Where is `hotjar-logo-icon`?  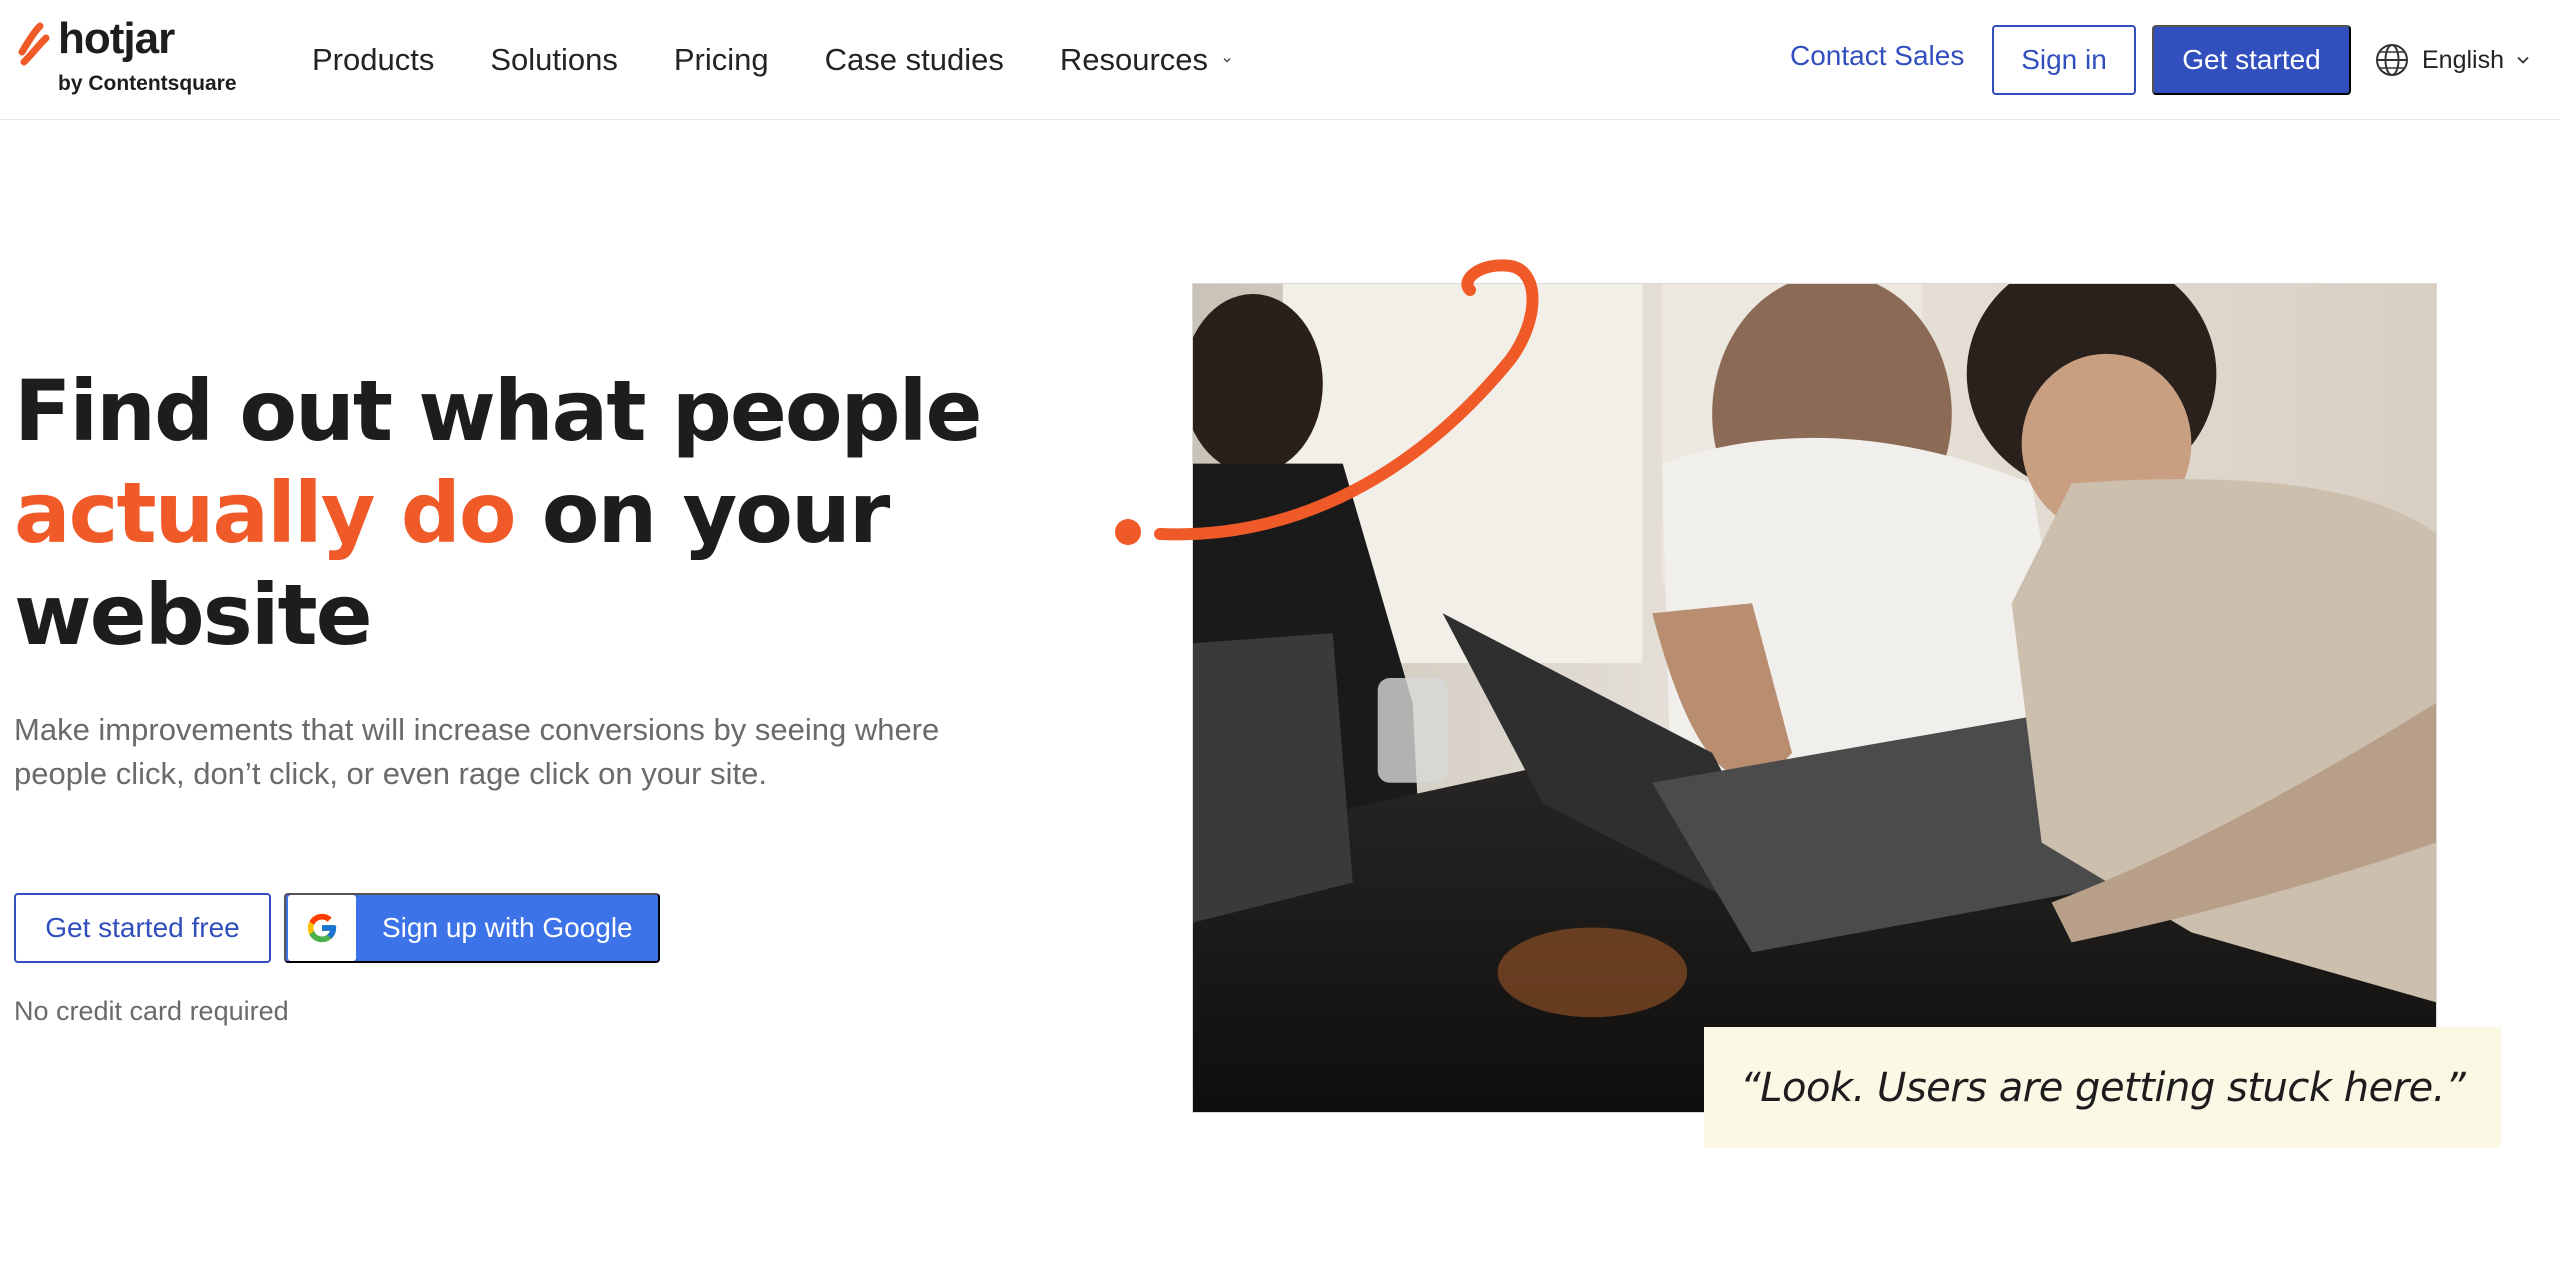 hotjar-logo-icon is located at coordinates (34, 44).